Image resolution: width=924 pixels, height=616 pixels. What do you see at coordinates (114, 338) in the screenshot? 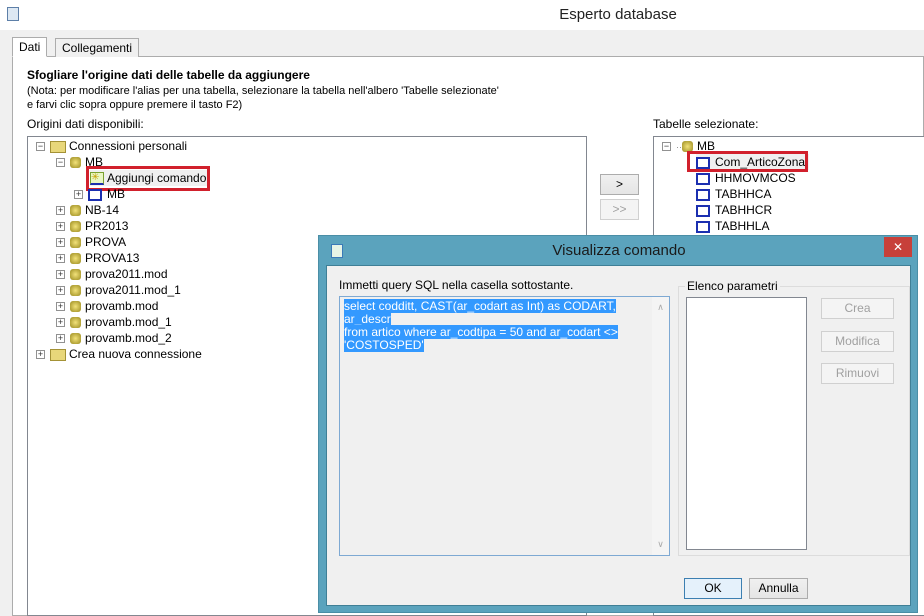
I see `tree-node-source: + provamb.mod_2` at bounding box center [114, 338].